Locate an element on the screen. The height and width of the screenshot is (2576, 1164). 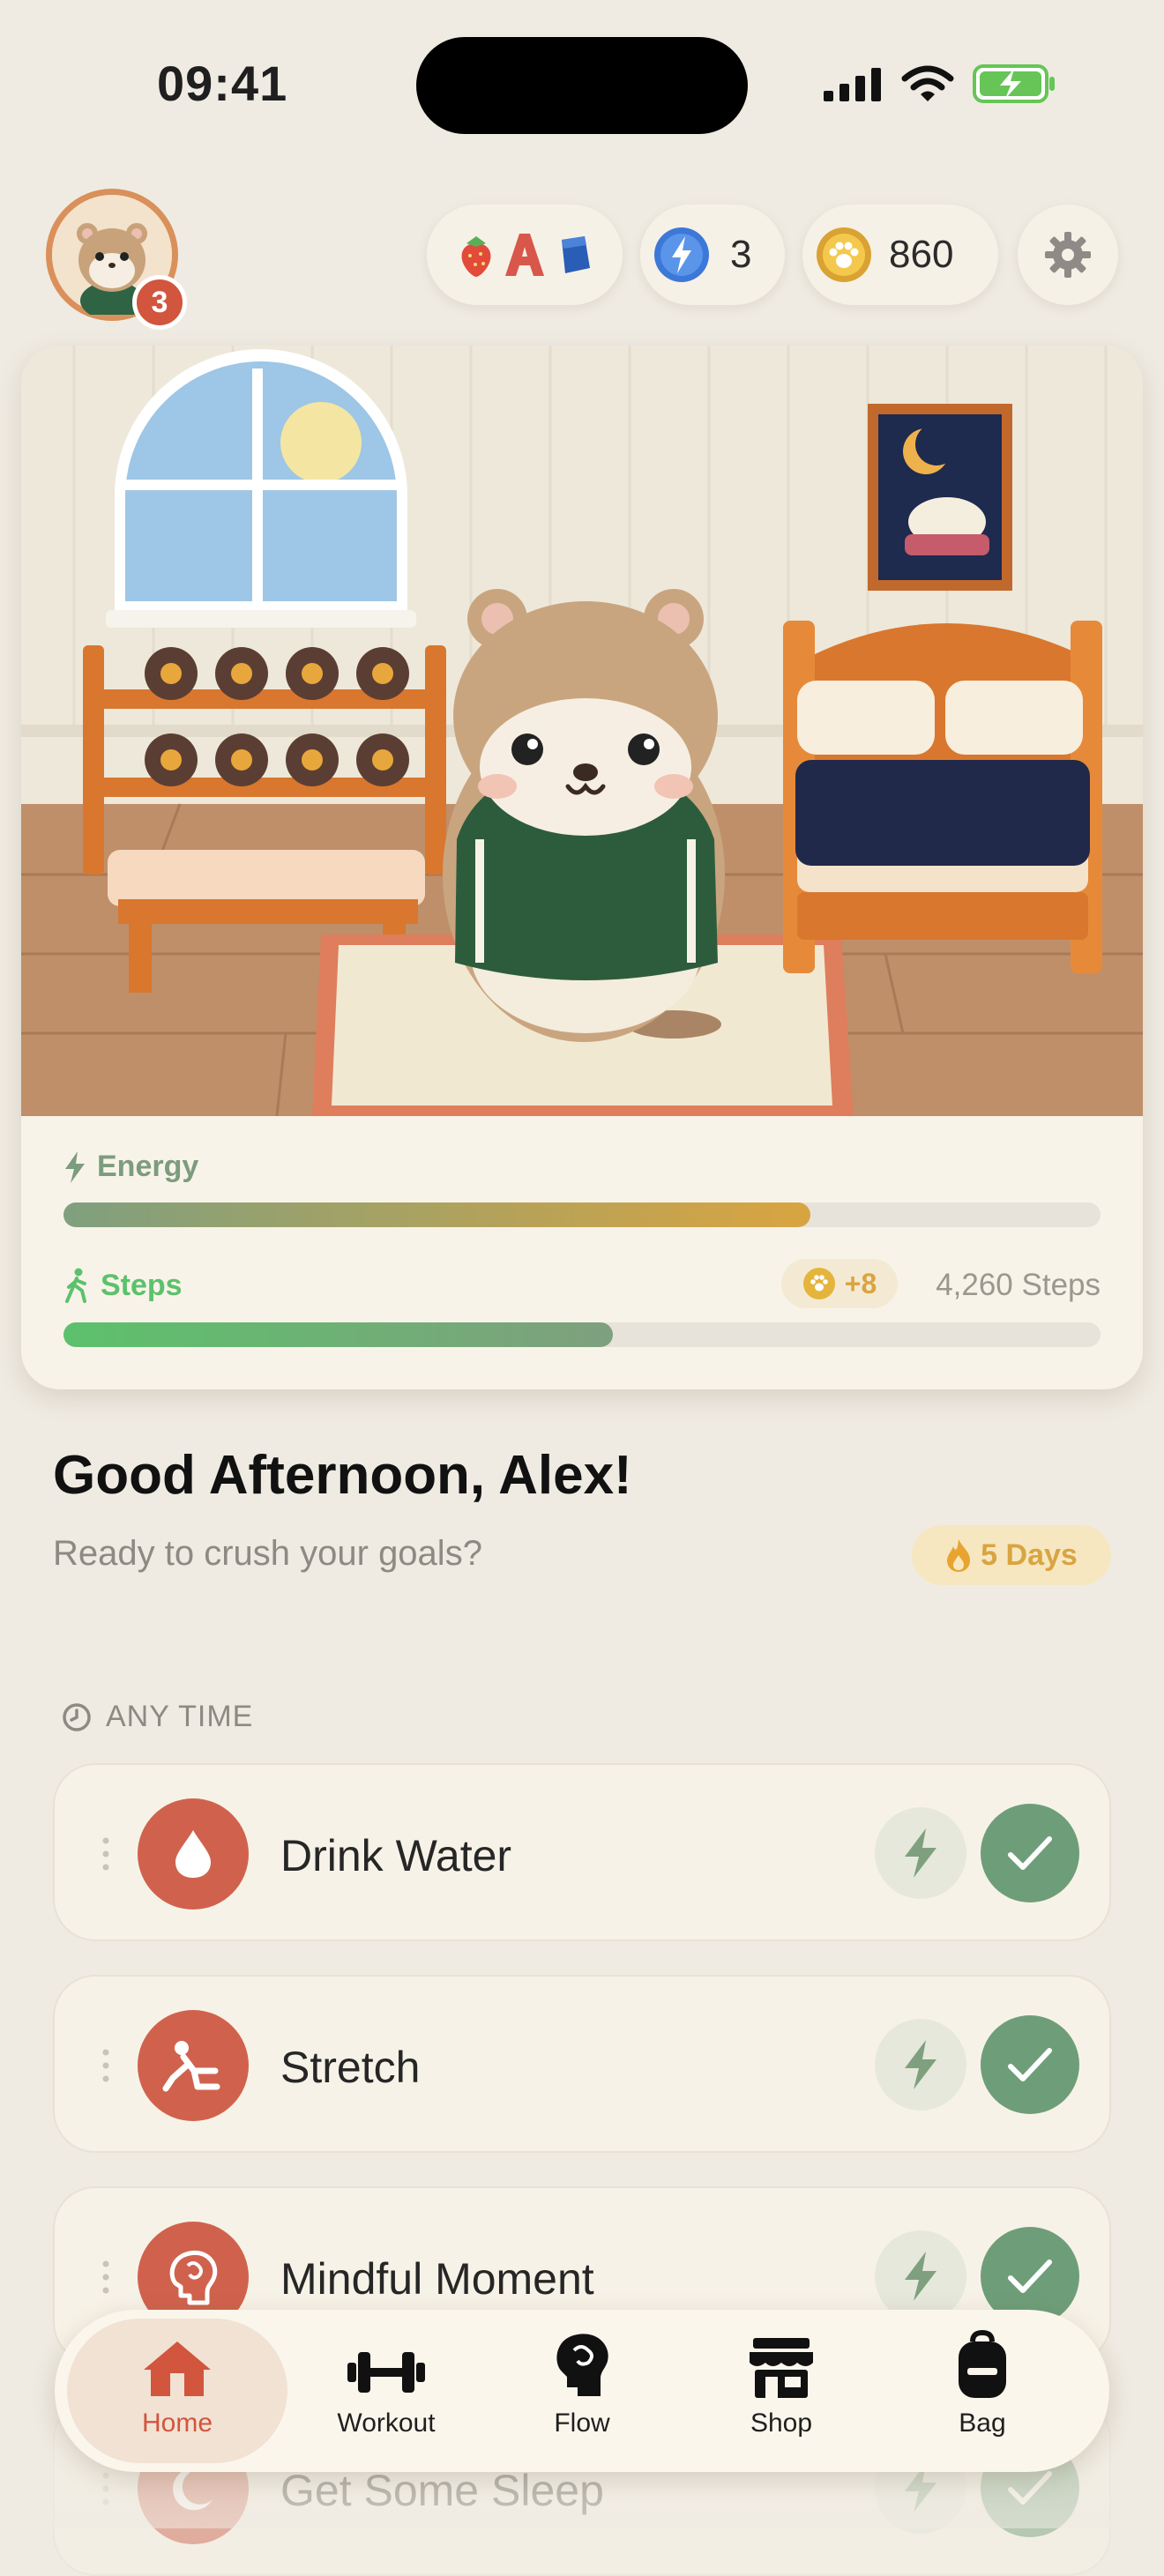
gear-icon is located at coordinates (1068, 255).